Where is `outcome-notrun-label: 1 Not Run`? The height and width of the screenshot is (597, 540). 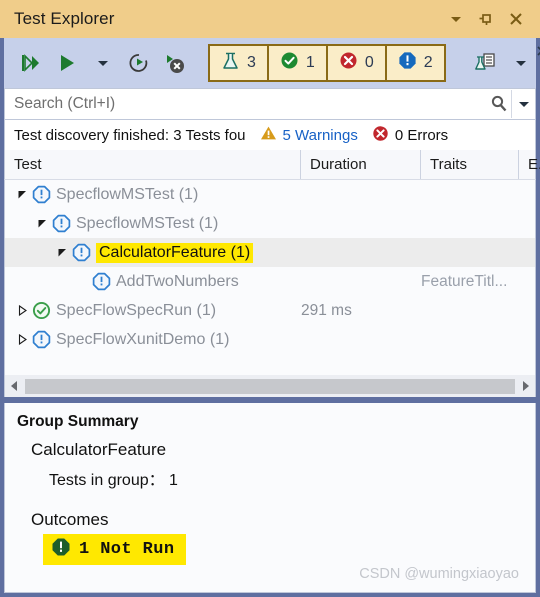 outcome-notrun-label: 1 Not Run is located at coordinates (127, 549).